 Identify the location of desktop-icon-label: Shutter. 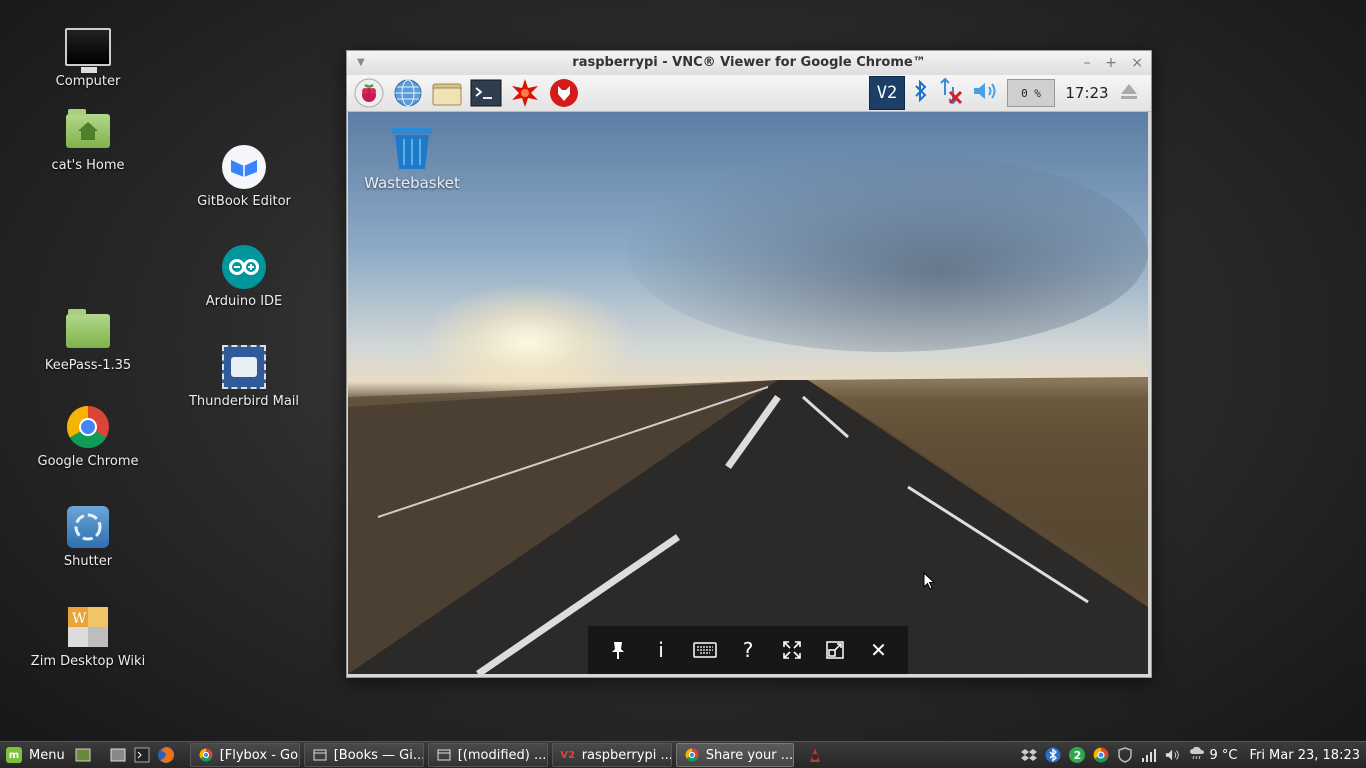
(88, 561).